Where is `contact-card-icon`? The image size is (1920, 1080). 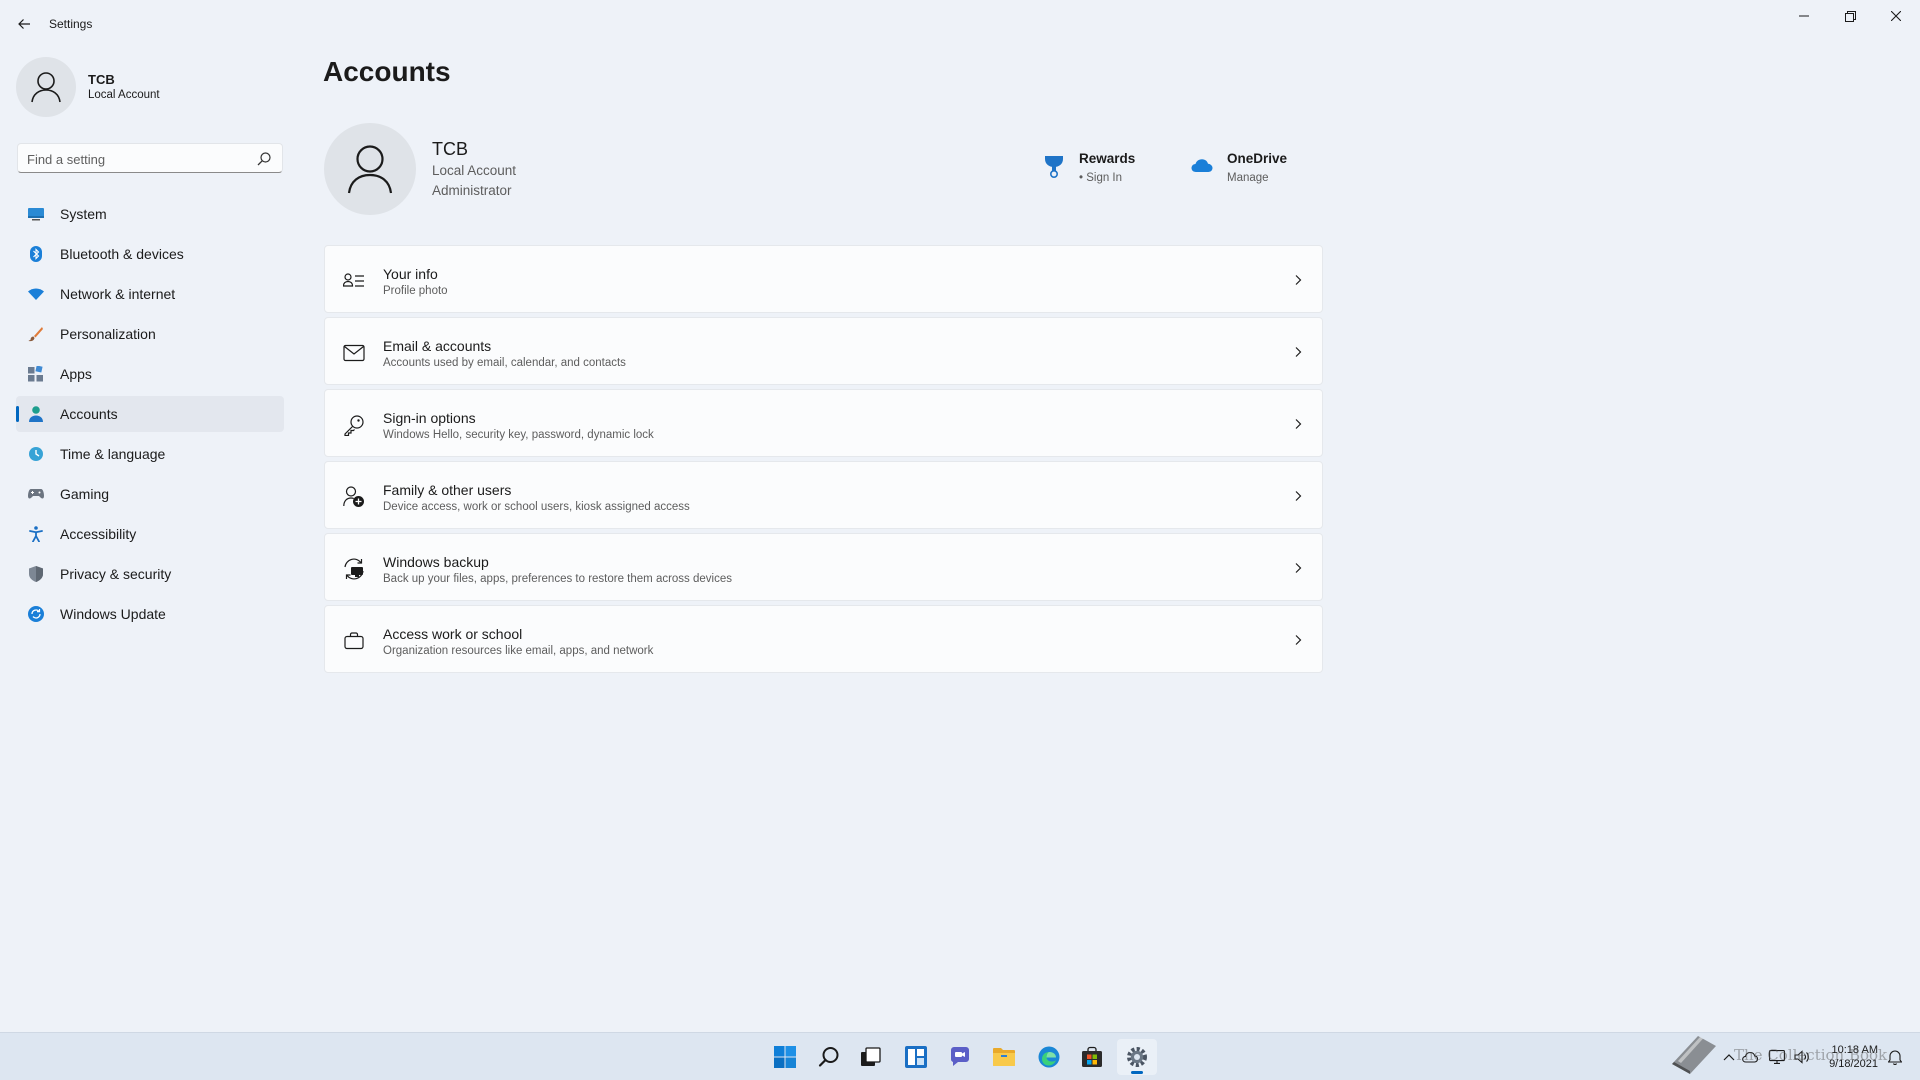
contact-card-icon is located at coordinates (354, 281).